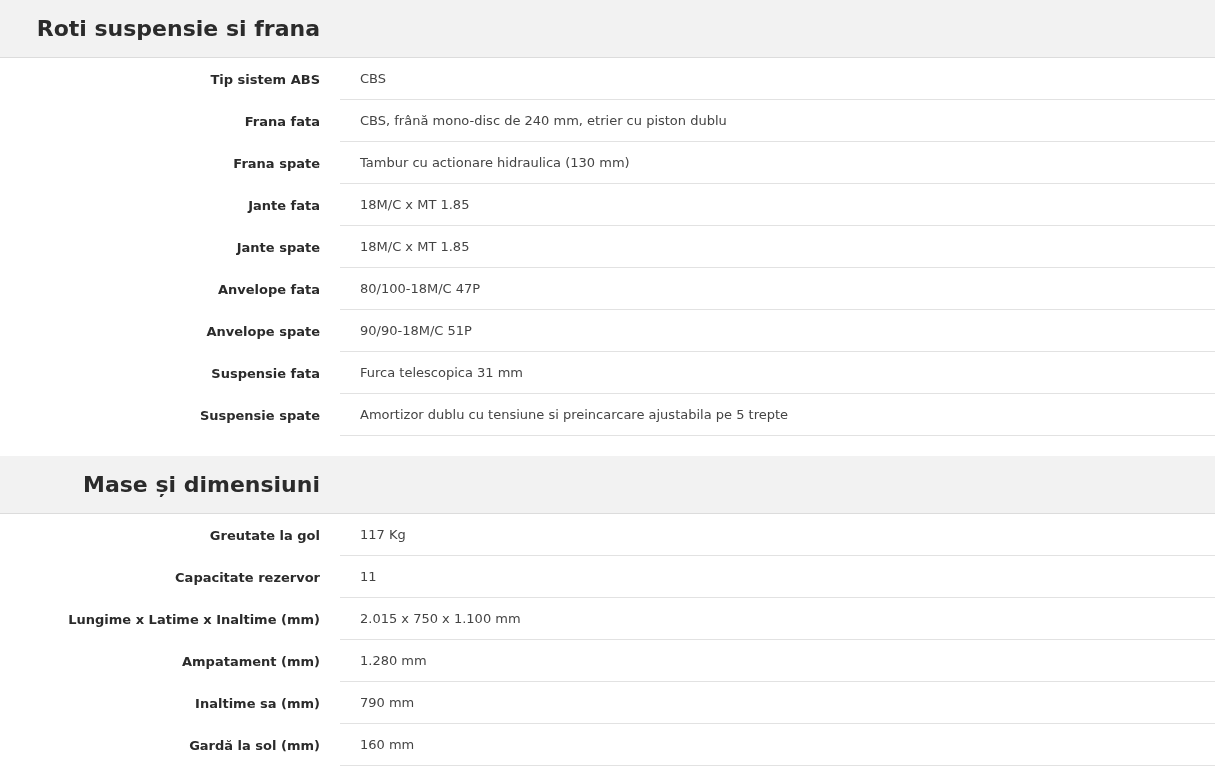 The height and width of the screenshot is (781, 1215). I want to click on spec-label: Frana spate, so click(276, 163).